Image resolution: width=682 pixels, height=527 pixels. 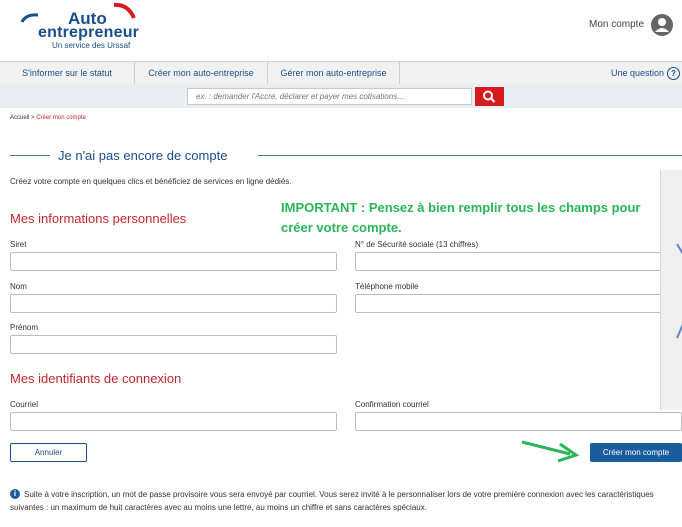 I want to click on nss-label: N° de Sécurité sociale (13 chiffres), so click(x=417, y=244).